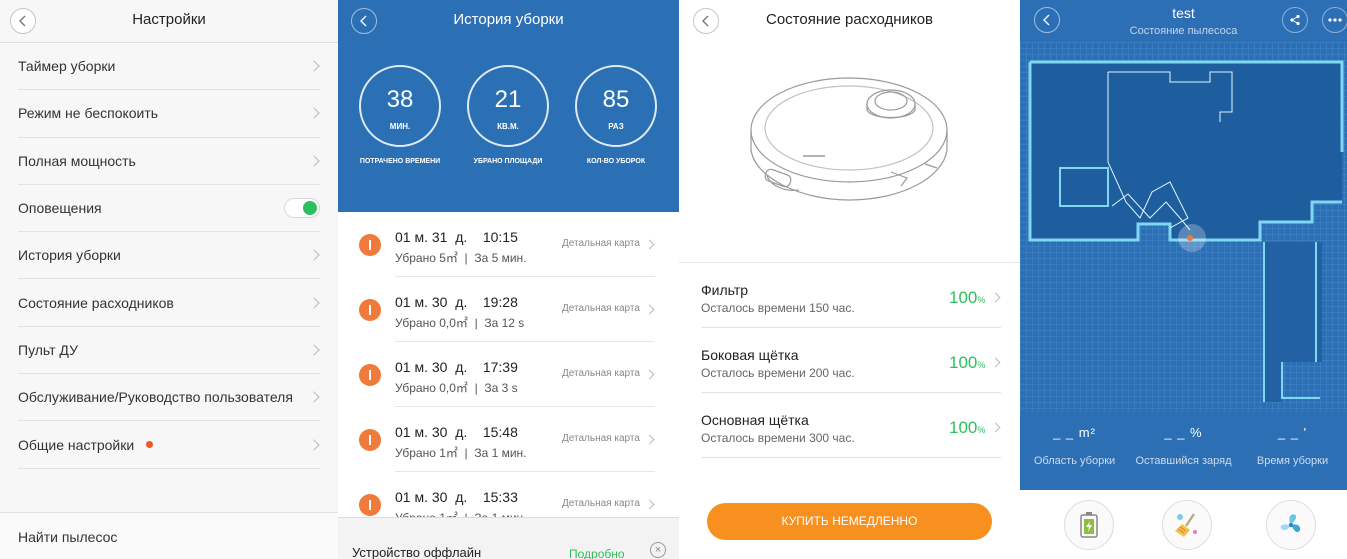 The height and width of the screenshot is (559, 1347). I want to click on control-bar, so click(1183, 524).